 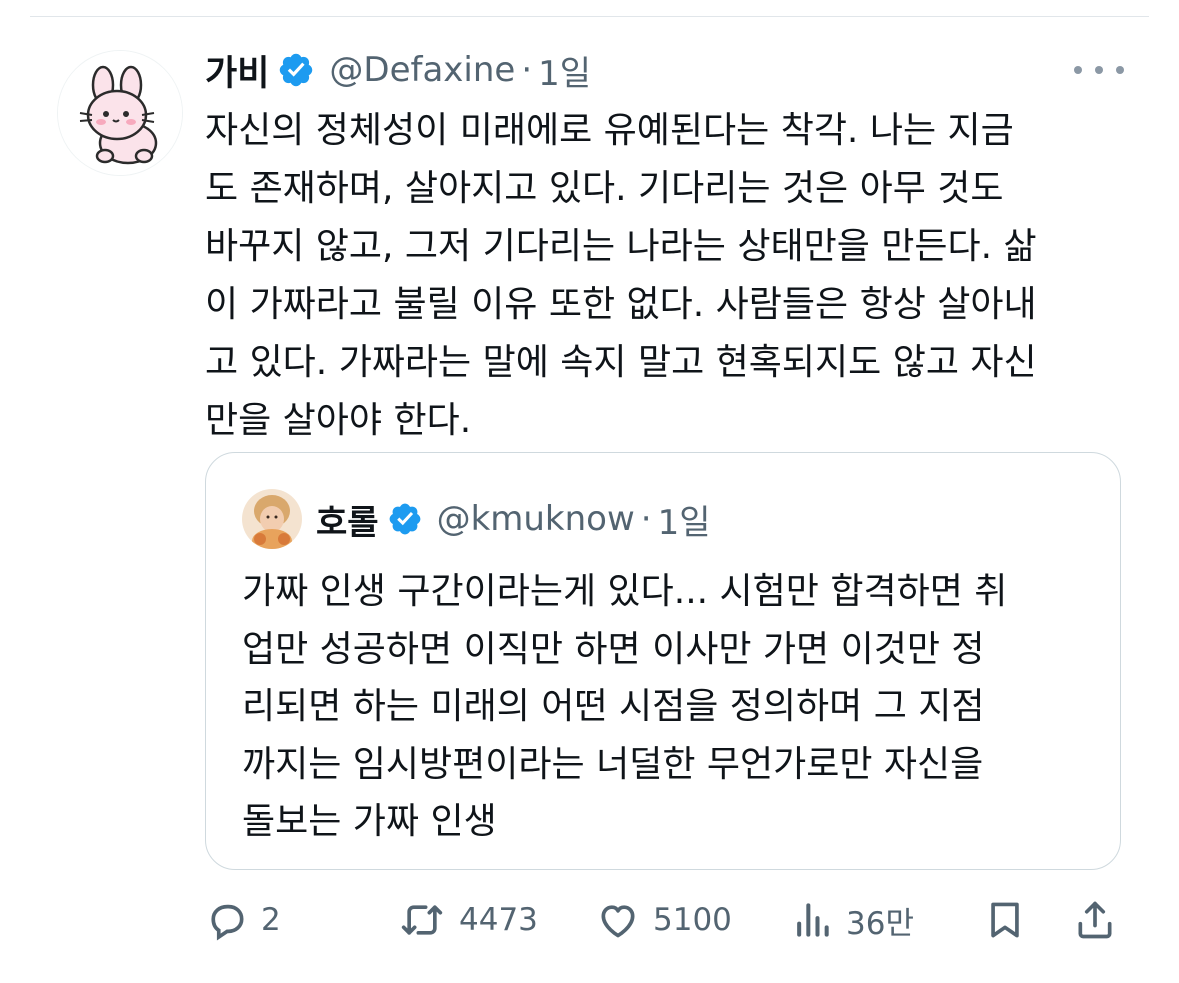 I want to click on bunny-avatar-icon, so click(x=120, y=113).